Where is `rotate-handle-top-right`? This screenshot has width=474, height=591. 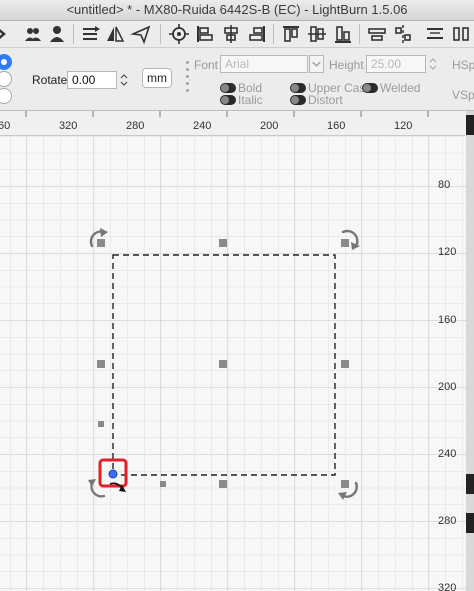 rotate-handle-top-right is located at coordinates (345, 243).